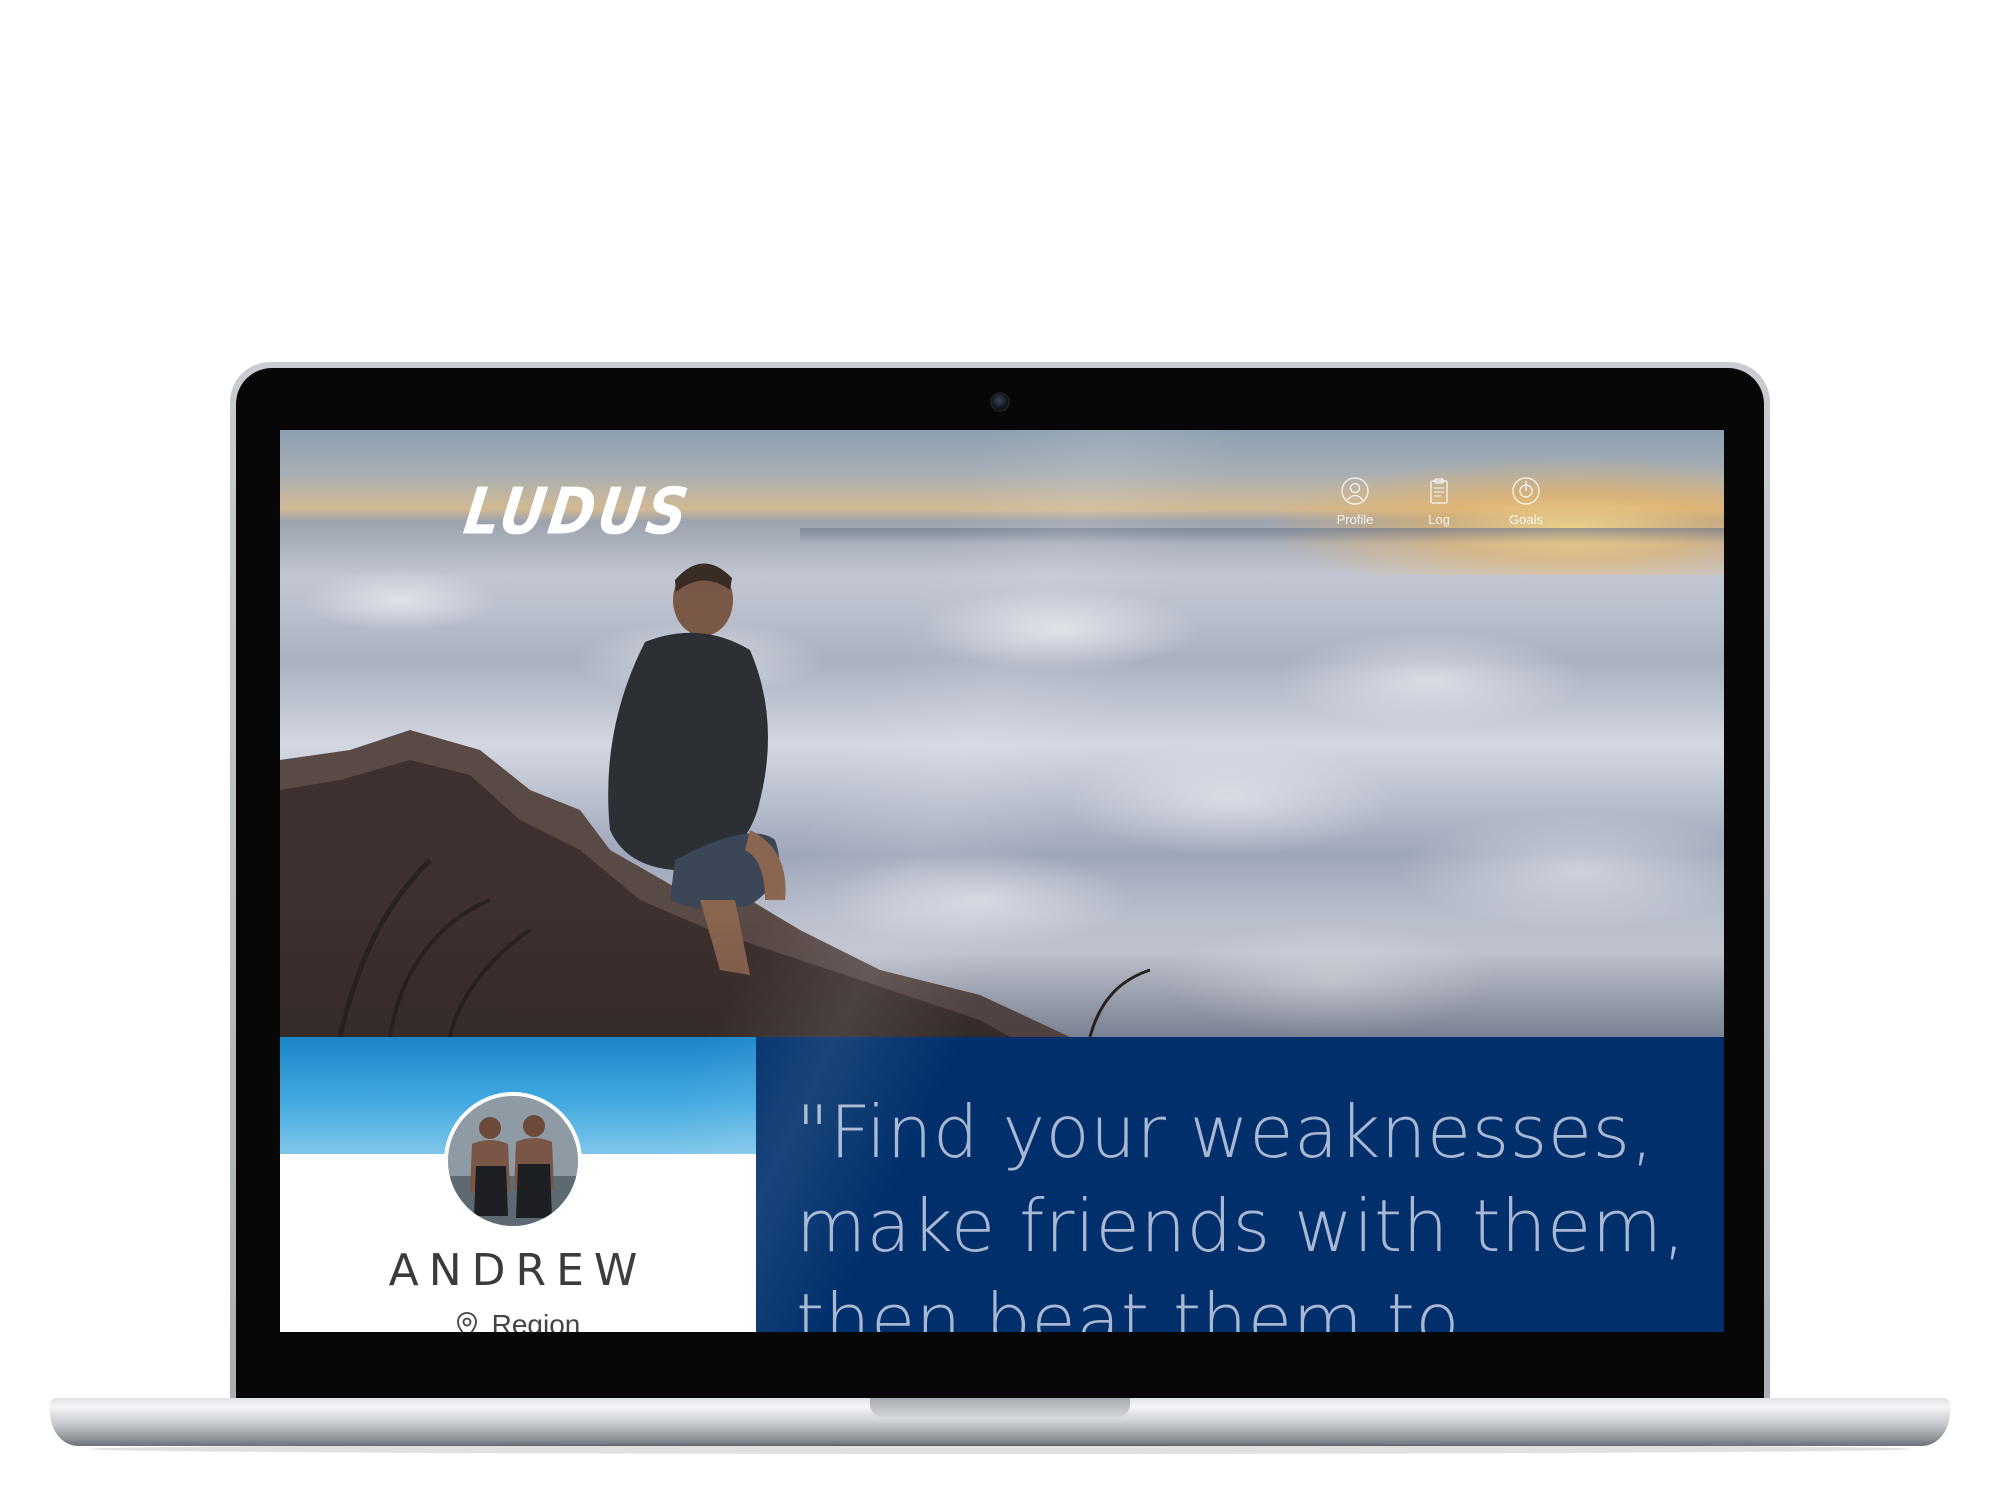 The height and width of the screenshot is (1500, 2000). What do you see at coordinates (1000, 1408) in the screenshot?
I see `laptop-opening-notch` at bounding box center [1000, 1408].